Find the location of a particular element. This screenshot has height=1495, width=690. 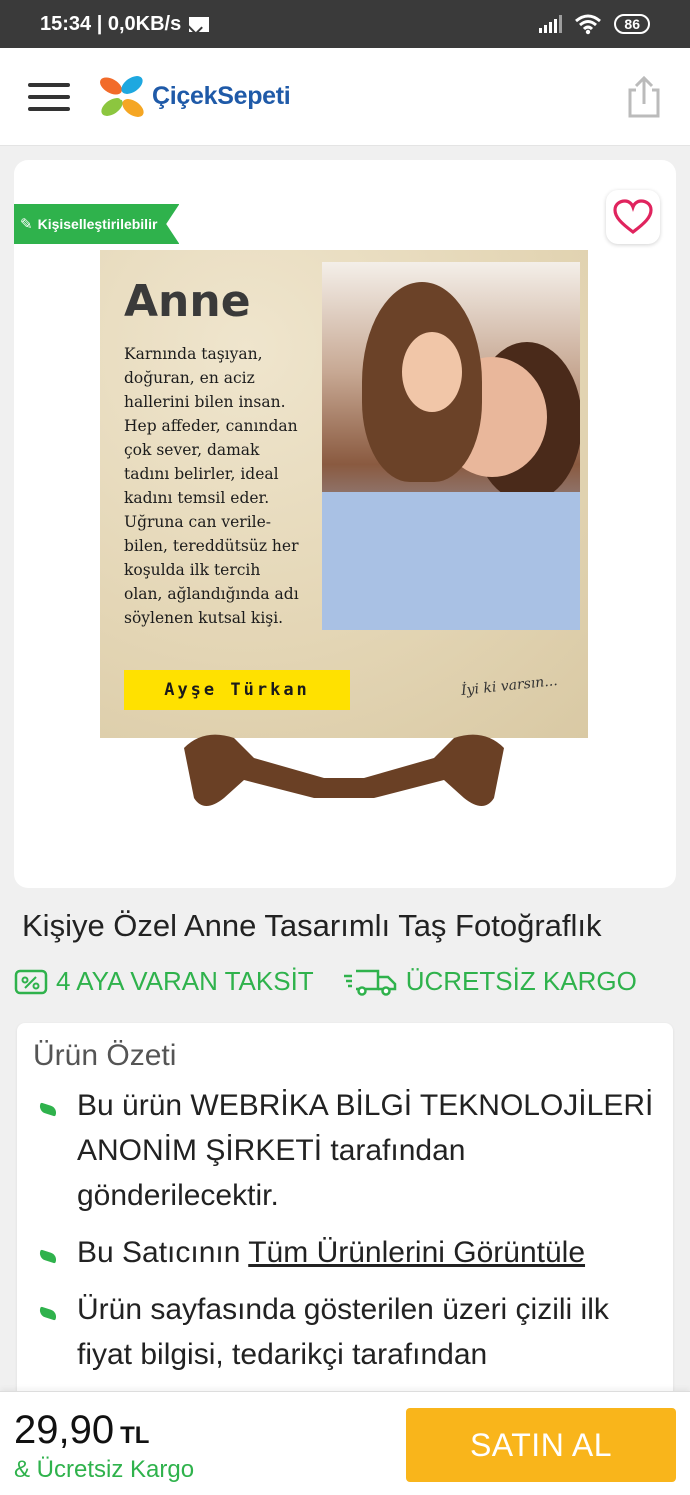

free-shipping-perk: ÜCRETSİZ KARGO is located at coordinates (489, 981).